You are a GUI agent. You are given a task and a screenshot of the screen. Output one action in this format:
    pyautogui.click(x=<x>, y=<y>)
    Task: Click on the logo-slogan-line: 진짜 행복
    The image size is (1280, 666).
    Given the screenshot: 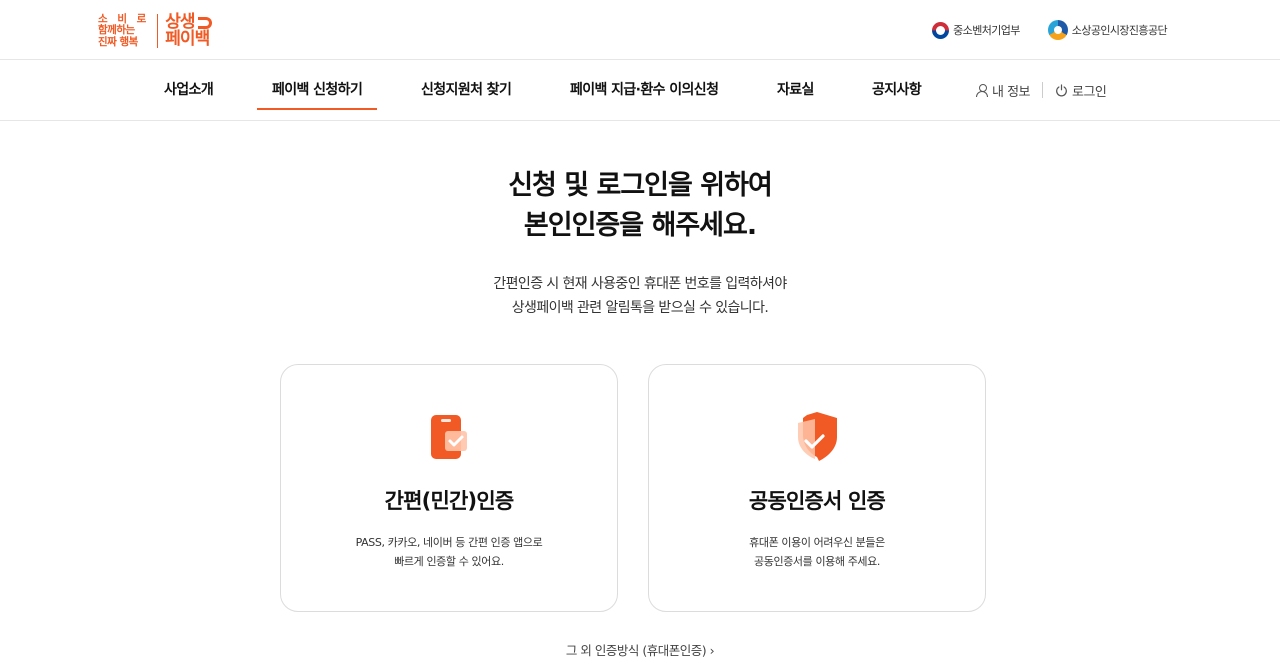 What is the action you would take?
    pyautogui.click(x=118, y=41)
    